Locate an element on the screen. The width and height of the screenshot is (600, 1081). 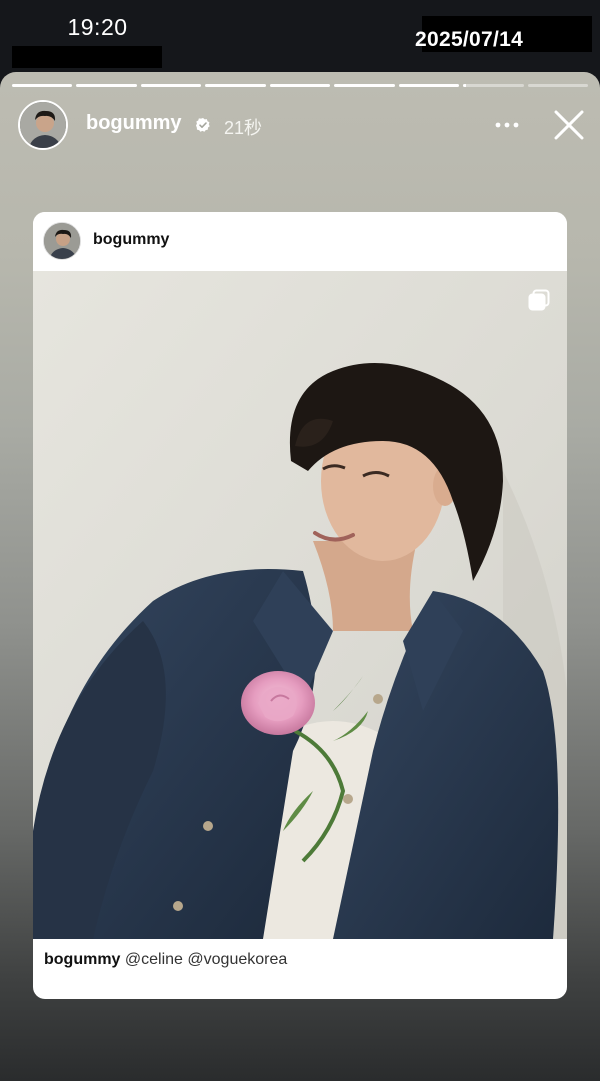
status-time: 19:20 is located at coordinates (97, 27).